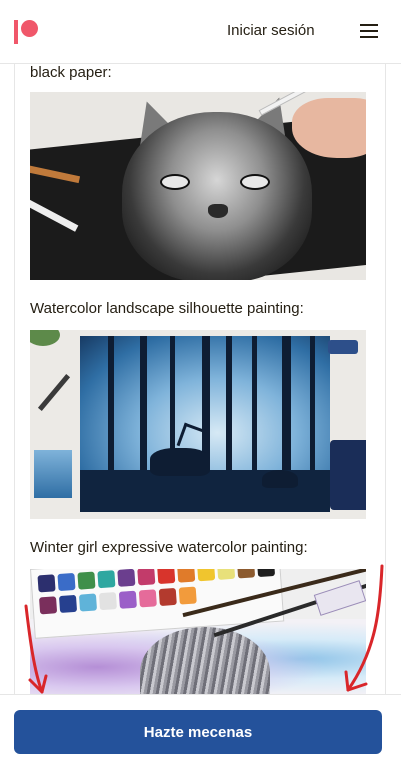 The height and width of the screenshot is (770, 401). What do you see at coordinates (16, 32) in the screenshot?
I see `logo-bar` at bounding box center [16, 32].